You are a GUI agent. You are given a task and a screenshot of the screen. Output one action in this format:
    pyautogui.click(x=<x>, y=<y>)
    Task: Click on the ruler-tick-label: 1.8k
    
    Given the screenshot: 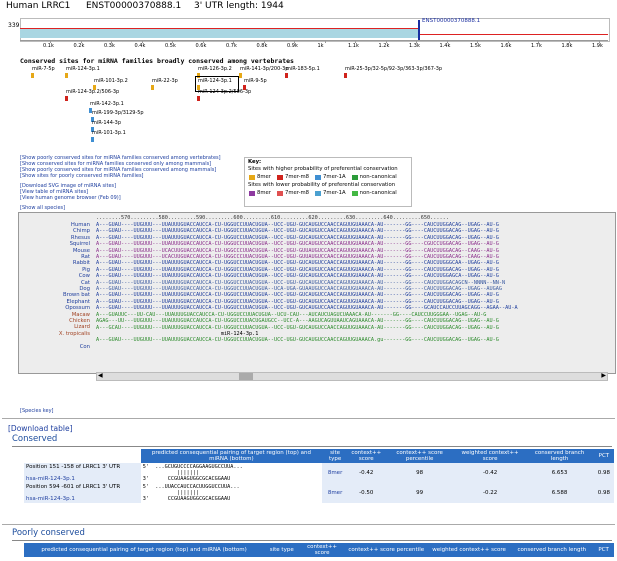 What is the action you would take?
    pyautogui.click(x=567, y=46)
    